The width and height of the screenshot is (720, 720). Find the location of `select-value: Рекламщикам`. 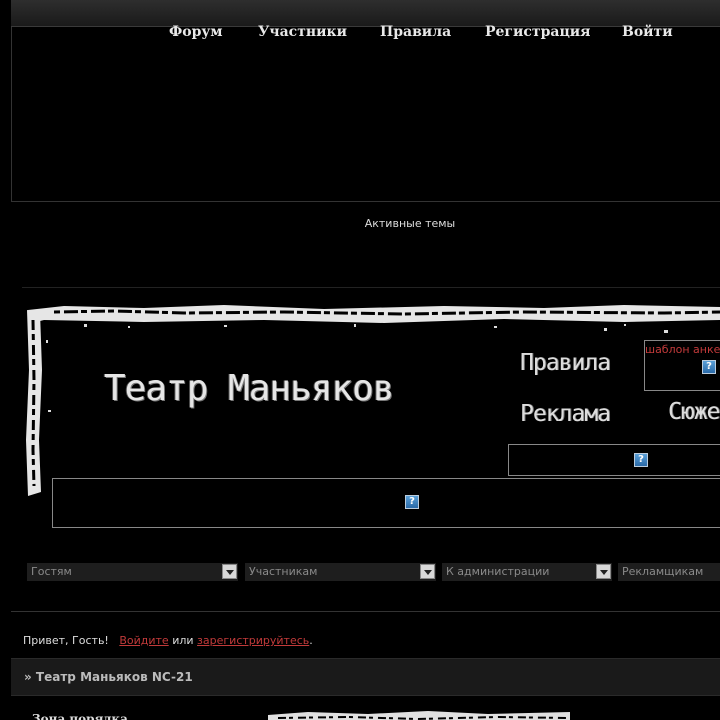

select-value: Рекламщикам is located at coordinates (663, 571).